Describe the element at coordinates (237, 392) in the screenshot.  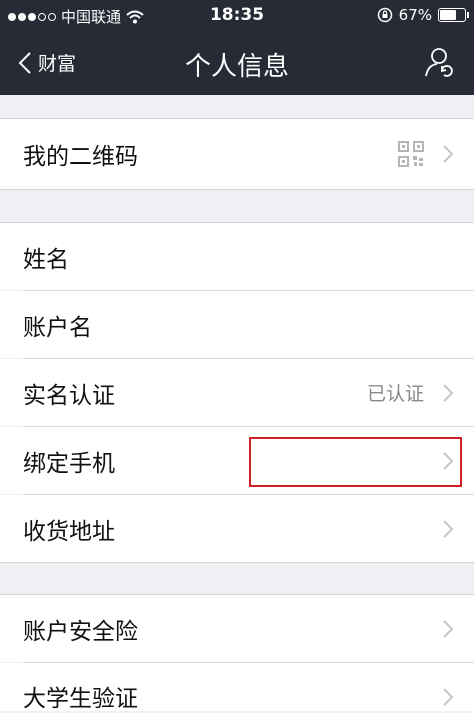
I see `list-item-real-name-verification: 实名认证 已认证` at that location.